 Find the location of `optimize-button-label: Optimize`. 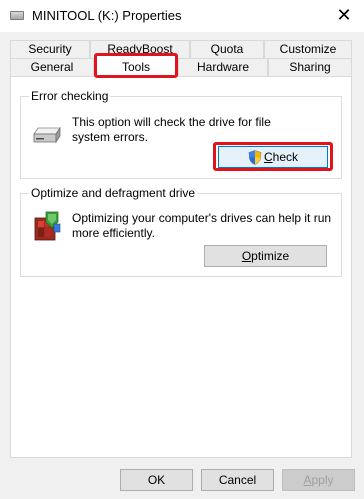

optimize-button-label: Optimize is located at coordinates (265, 256).